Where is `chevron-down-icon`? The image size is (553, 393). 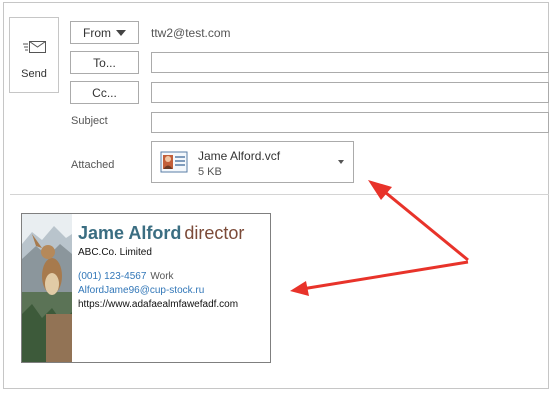
chevron-down-icon is located at coordinates (121, 32).